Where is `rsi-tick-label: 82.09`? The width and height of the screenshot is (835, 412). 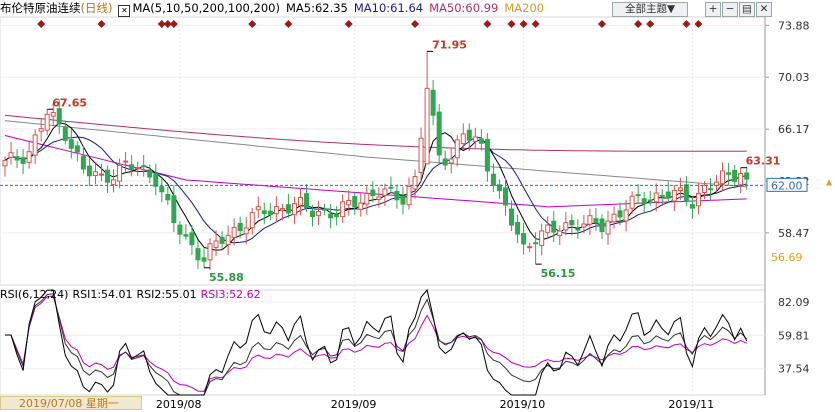 rsi-tick-label: 82.09 is located at coordinates (794, 302).